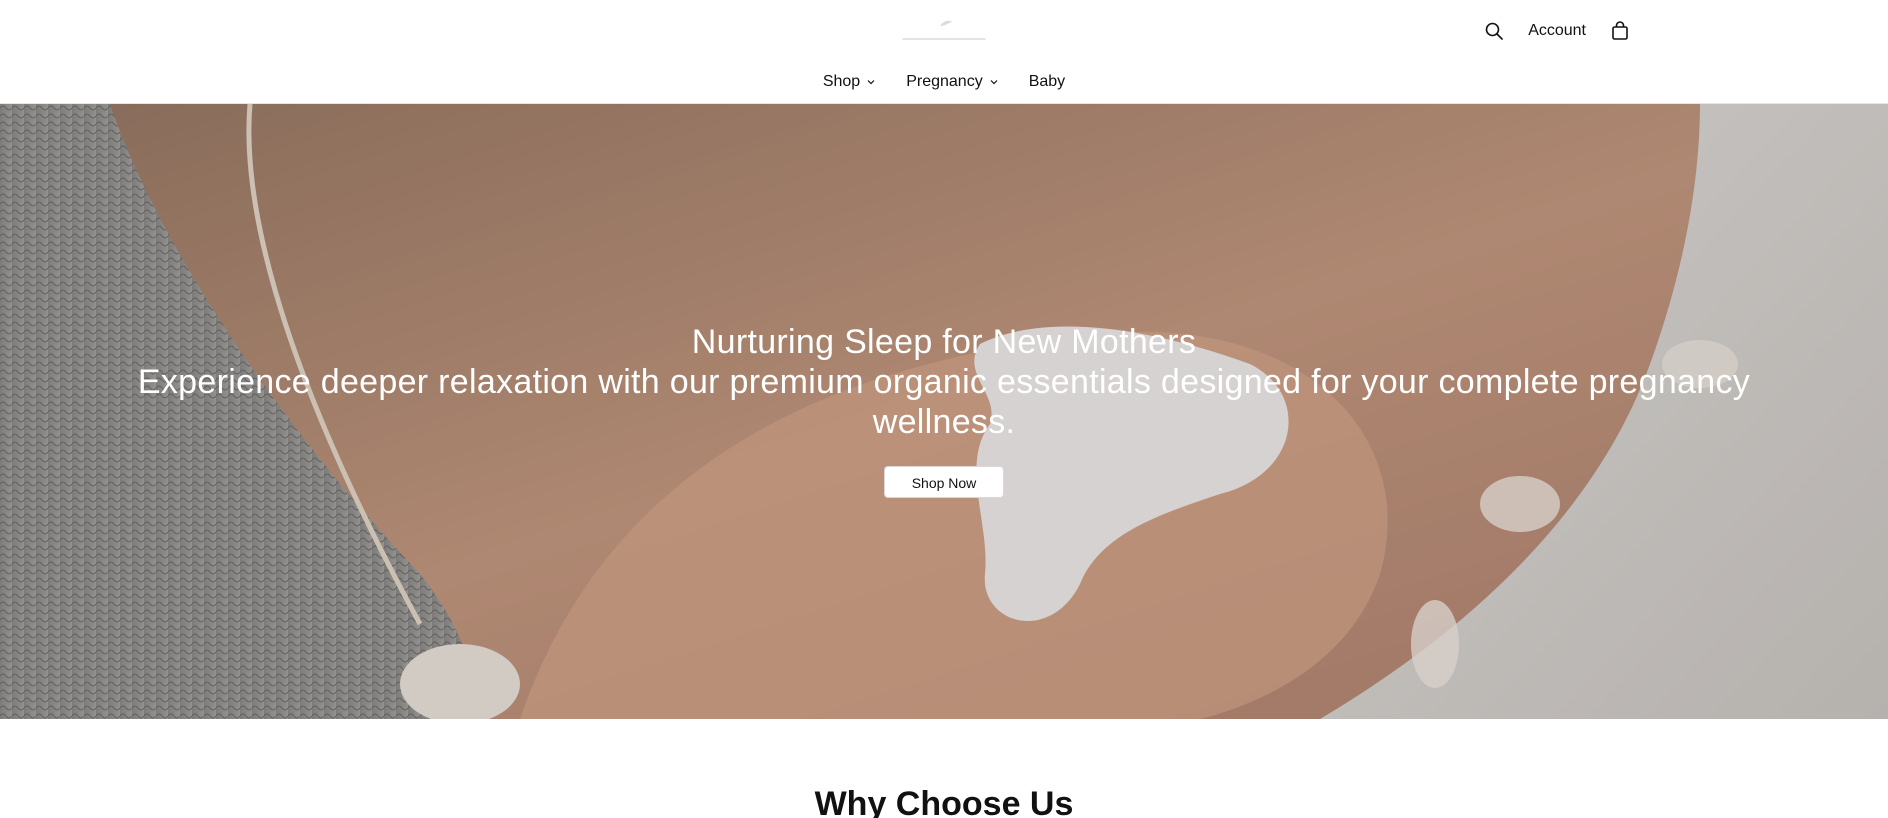 The height and width of the screenshot is (818, 1888). Describe the element at coordinates (1494, 31) in the screenshot. I see `search-icon` at that location.